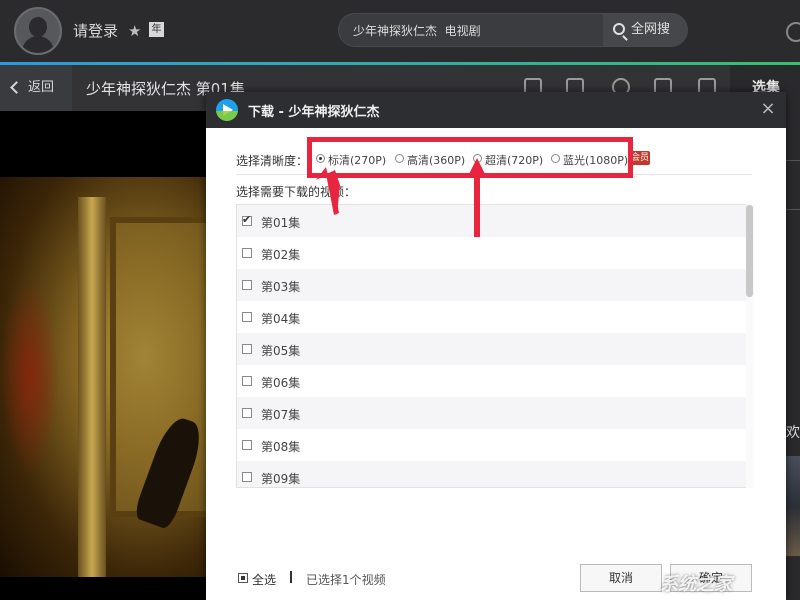 The image size is (800, 600). I want to click on side-panel-divider, so click(792, 185).